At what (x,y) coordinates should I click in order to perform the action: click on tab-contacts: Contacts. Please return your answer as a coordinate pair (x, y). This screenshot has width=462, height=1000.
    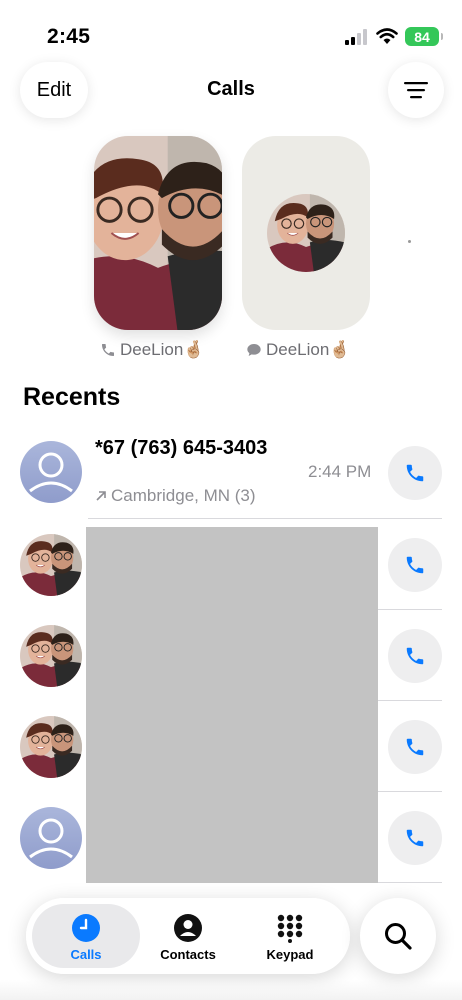
    Looking at the image, I should click on (188, 936).